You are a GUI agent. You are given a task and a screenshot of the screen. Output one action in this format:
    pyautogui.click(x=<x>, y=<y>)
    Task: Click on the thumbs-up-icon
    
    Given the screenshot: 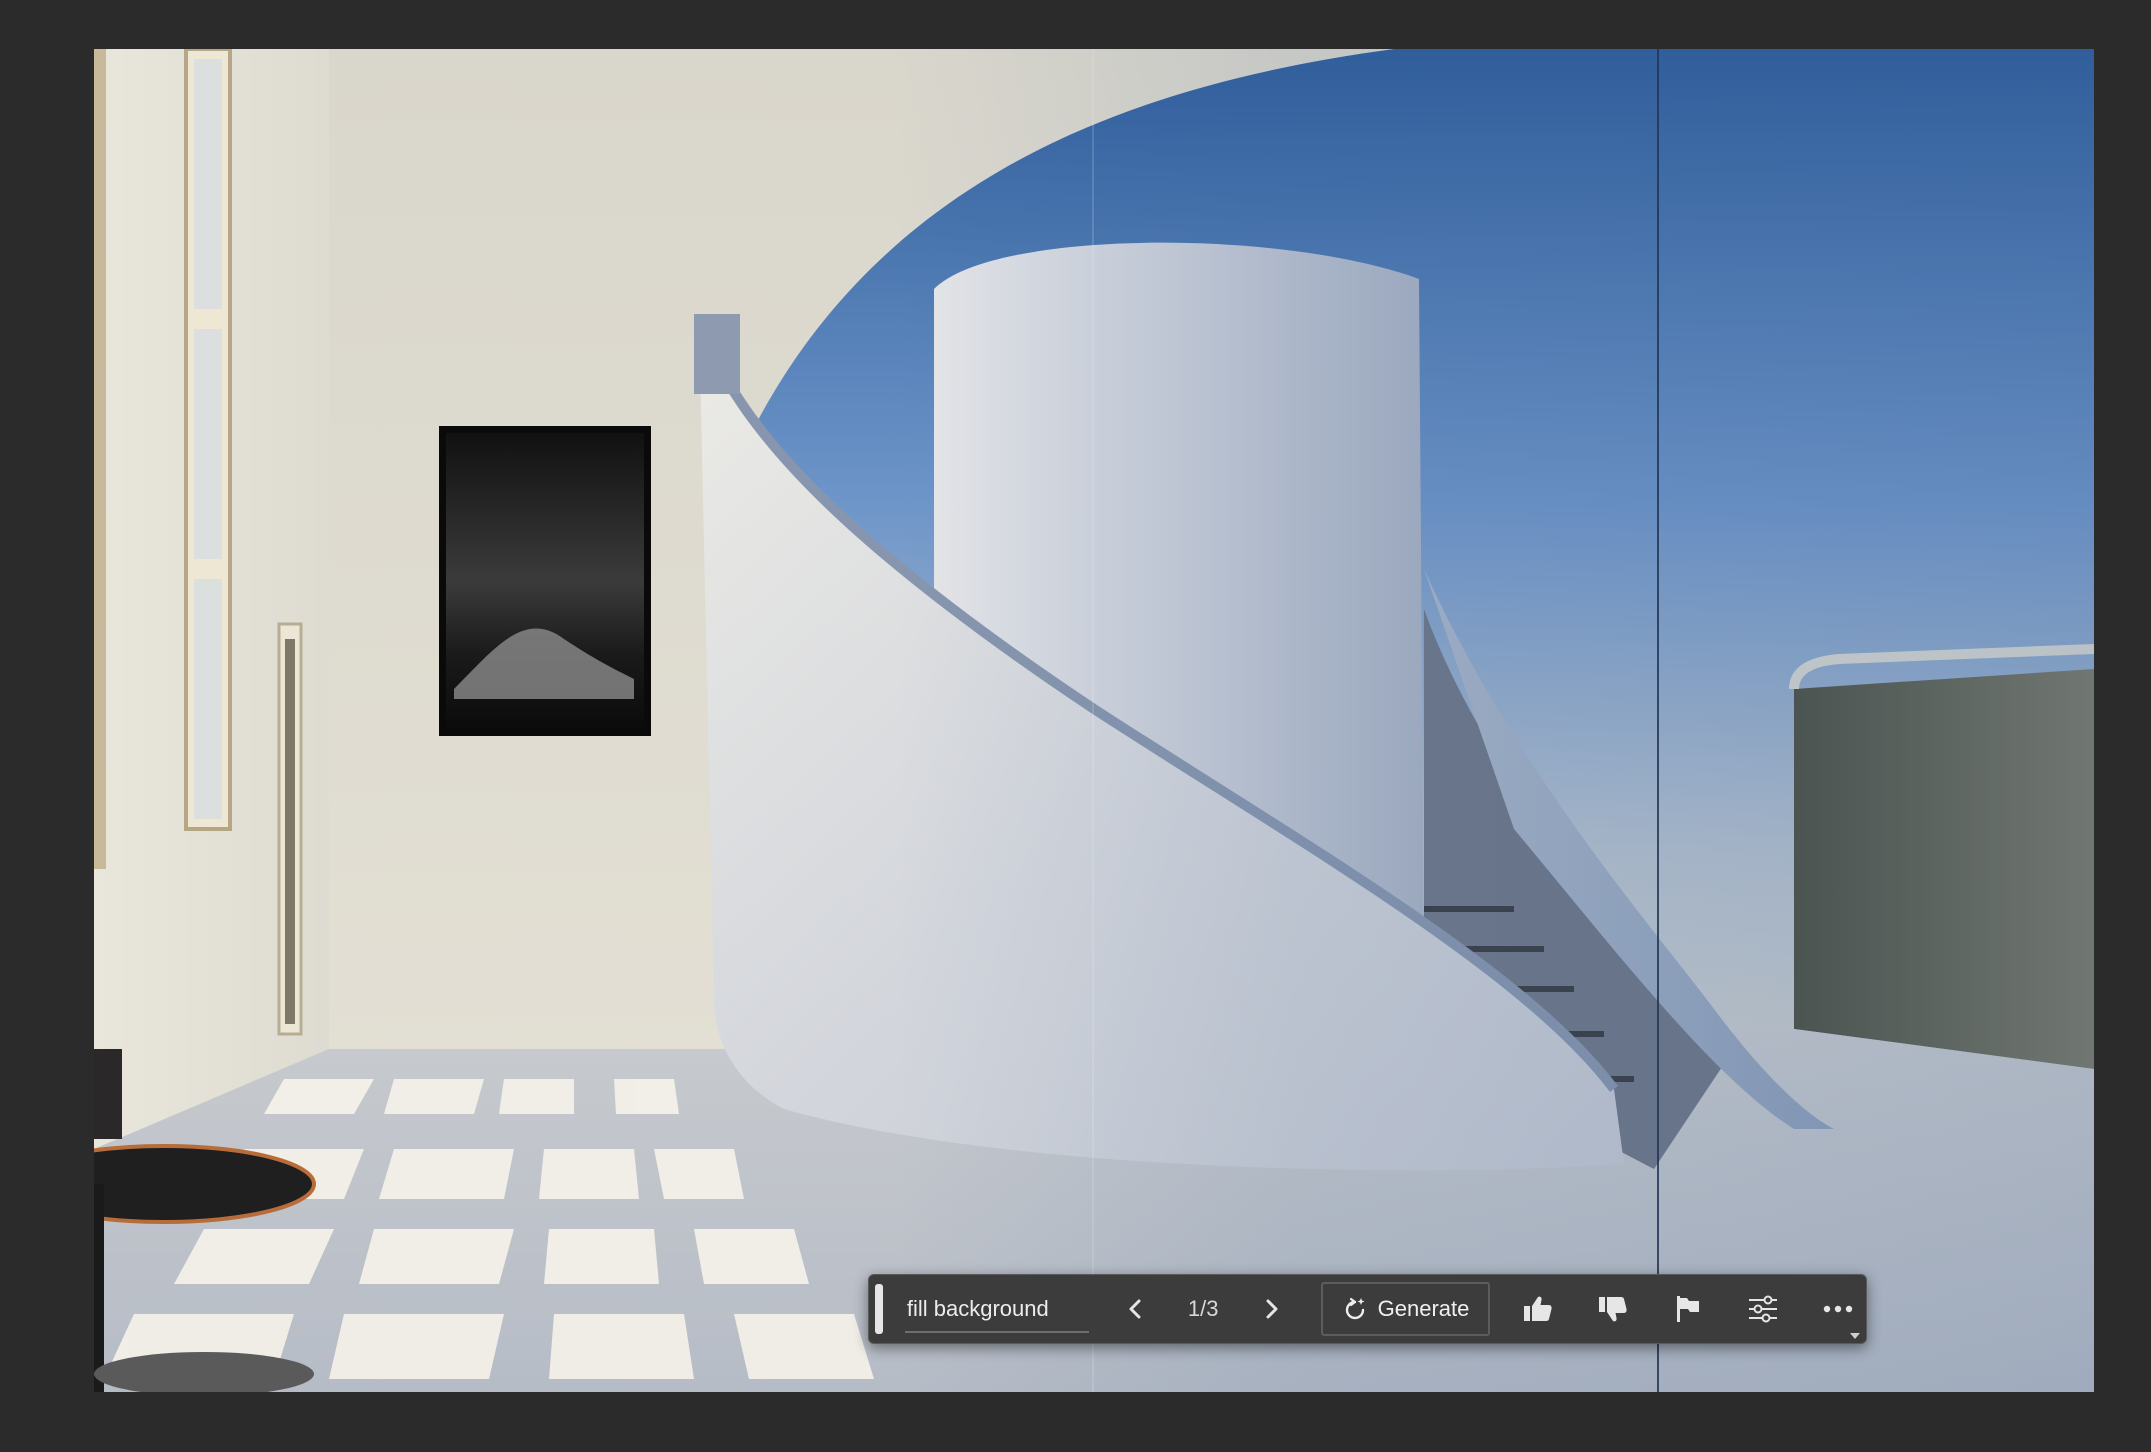 What is the action you would take?
    pyautogui.click(x=1538, y=1308)
    